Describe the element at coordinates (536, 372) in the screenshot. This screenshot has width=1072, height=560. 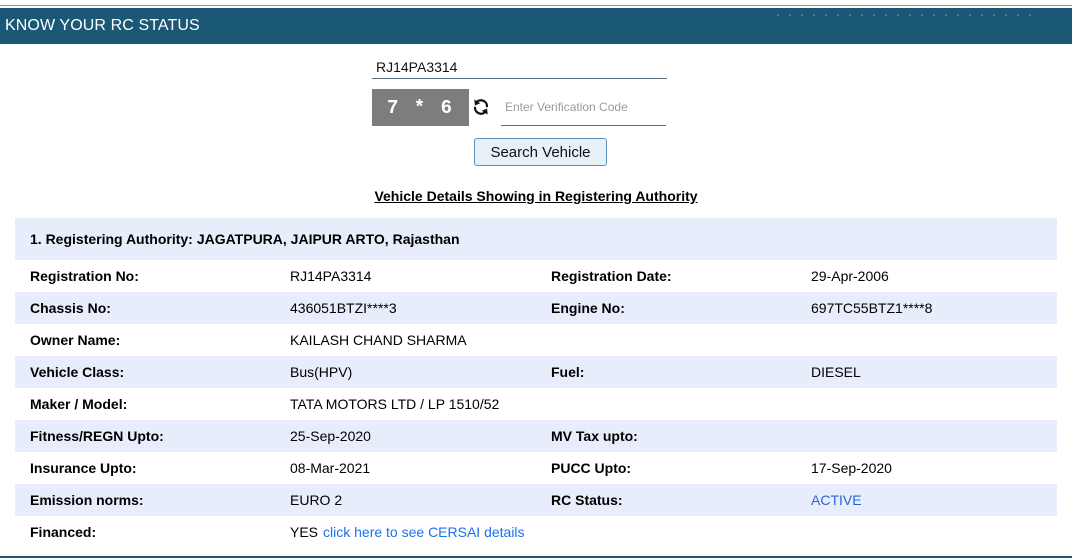
I see `table-row: Vehicle Class: Bus(HPV) Fuel: DIESEL` at that location.